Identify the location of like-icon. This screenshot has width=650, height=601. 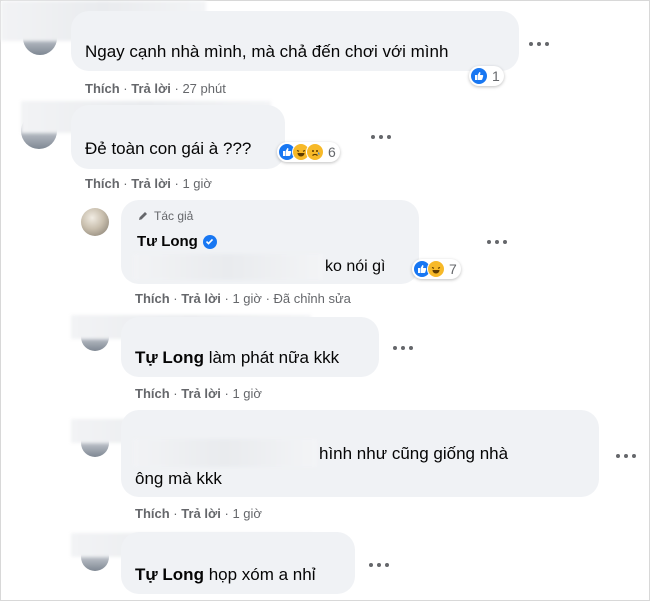
(479, 76).